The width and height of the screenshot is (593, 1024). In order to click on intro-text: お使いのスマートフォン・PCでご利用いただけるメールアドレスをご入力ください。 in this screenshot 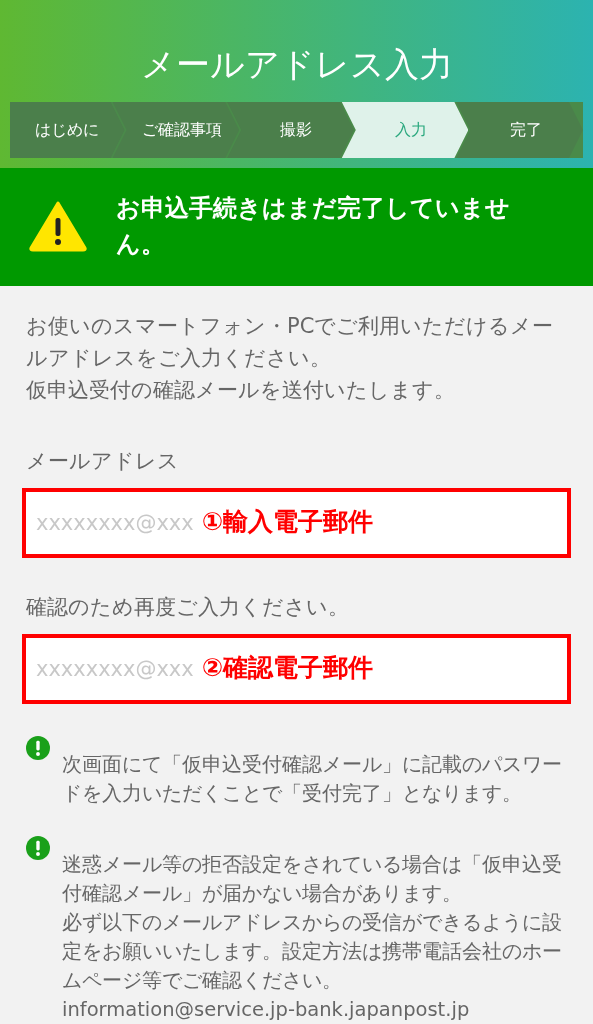, I will do `click(290, 342)`.